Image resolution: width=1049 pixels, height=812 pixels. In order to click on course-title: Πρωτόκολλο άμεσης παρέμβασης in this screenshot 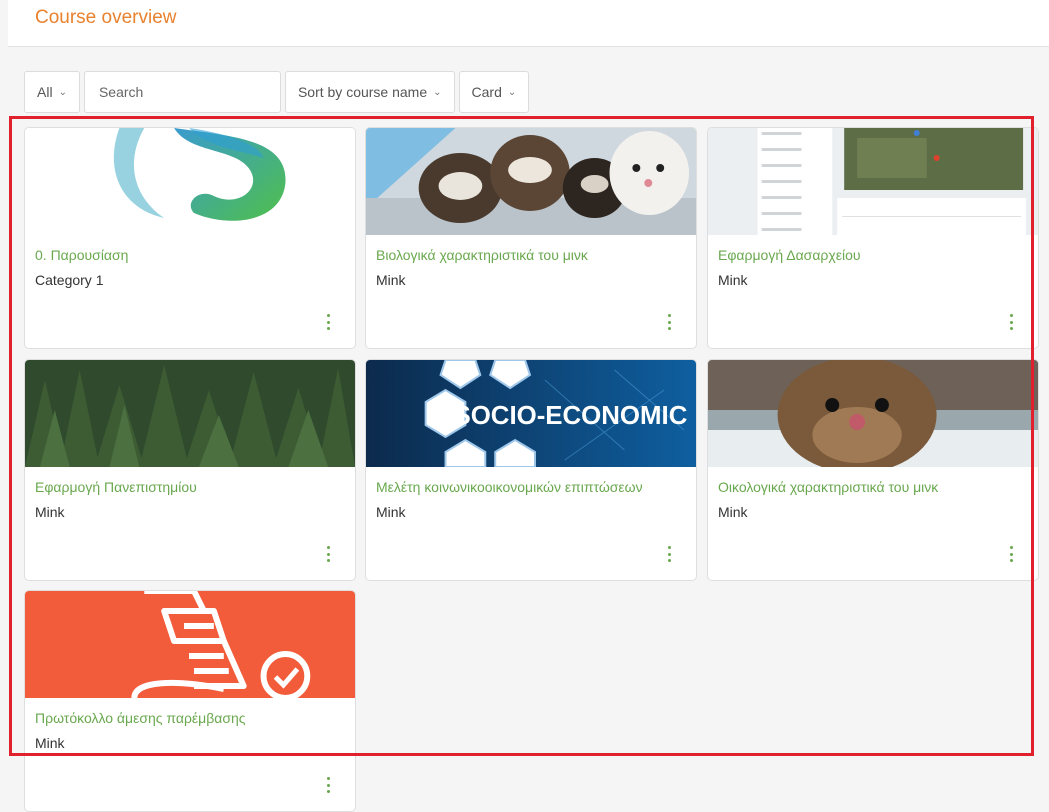, I will do `click(140, 718)`.